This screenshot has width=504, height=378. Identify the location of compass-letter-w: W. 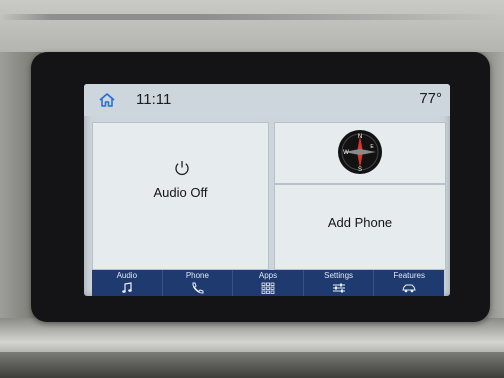
(346, 153).